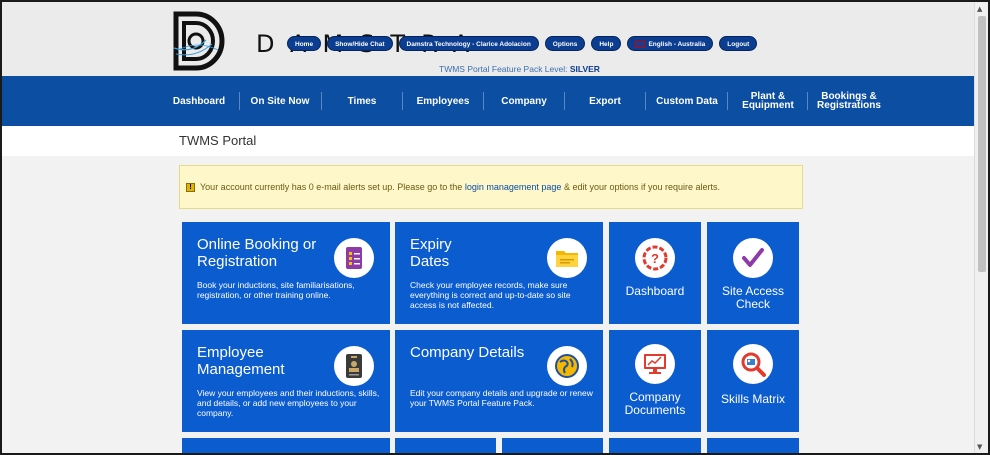 This screenshot has width=990, height=455. Describe the element at coordinates (199, 41) in the screenshot. I see `damstra-logo` at that location.